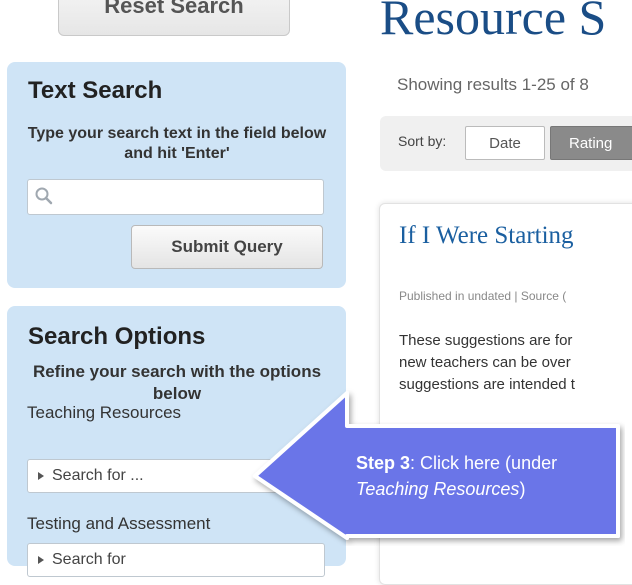  I want to click on sort-bar: Sort by: Date Rating, so click(506, 143).